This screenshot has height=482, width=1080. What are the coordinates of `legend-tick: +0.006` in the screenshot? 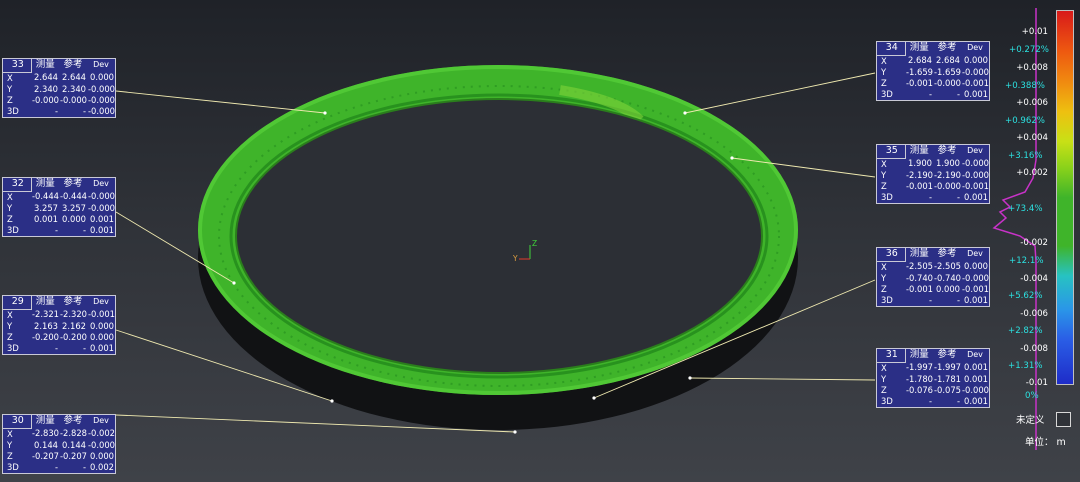 It's located at (1032, 103).